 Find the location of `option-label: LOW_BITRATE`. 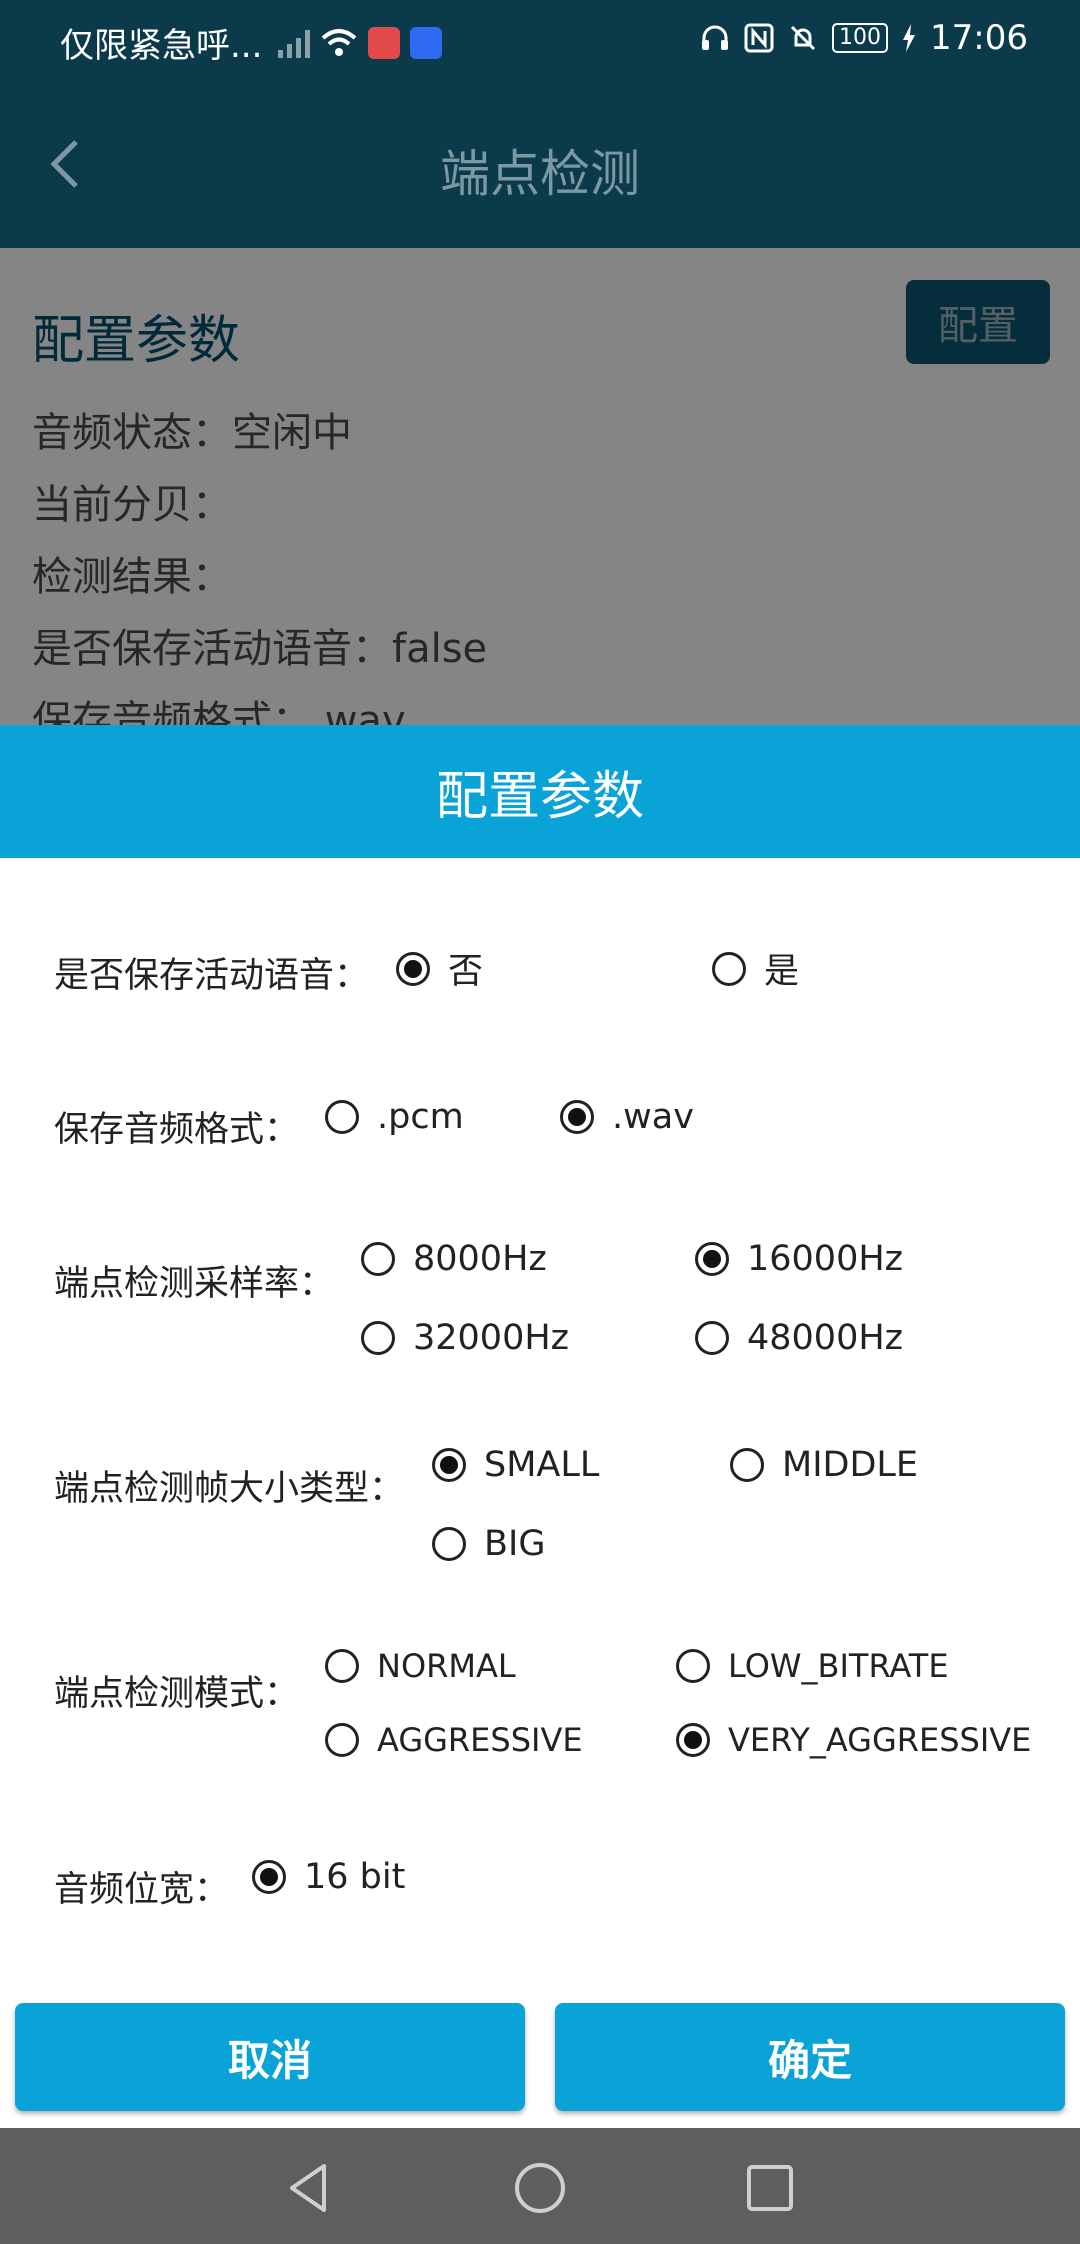

option-label: LOW_BITRATE is located at coordinates (838, 1666).